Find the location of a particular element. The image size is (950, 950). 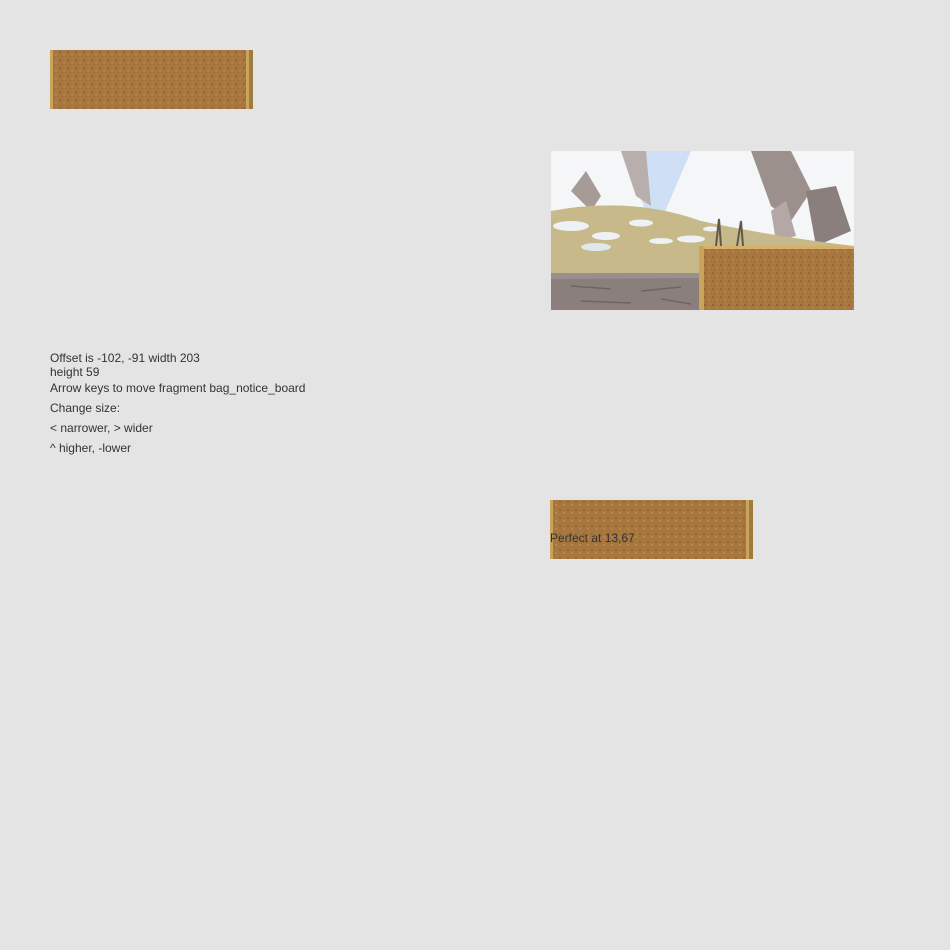

fragment-preview-cork-board is located at coordinates (151, 79).